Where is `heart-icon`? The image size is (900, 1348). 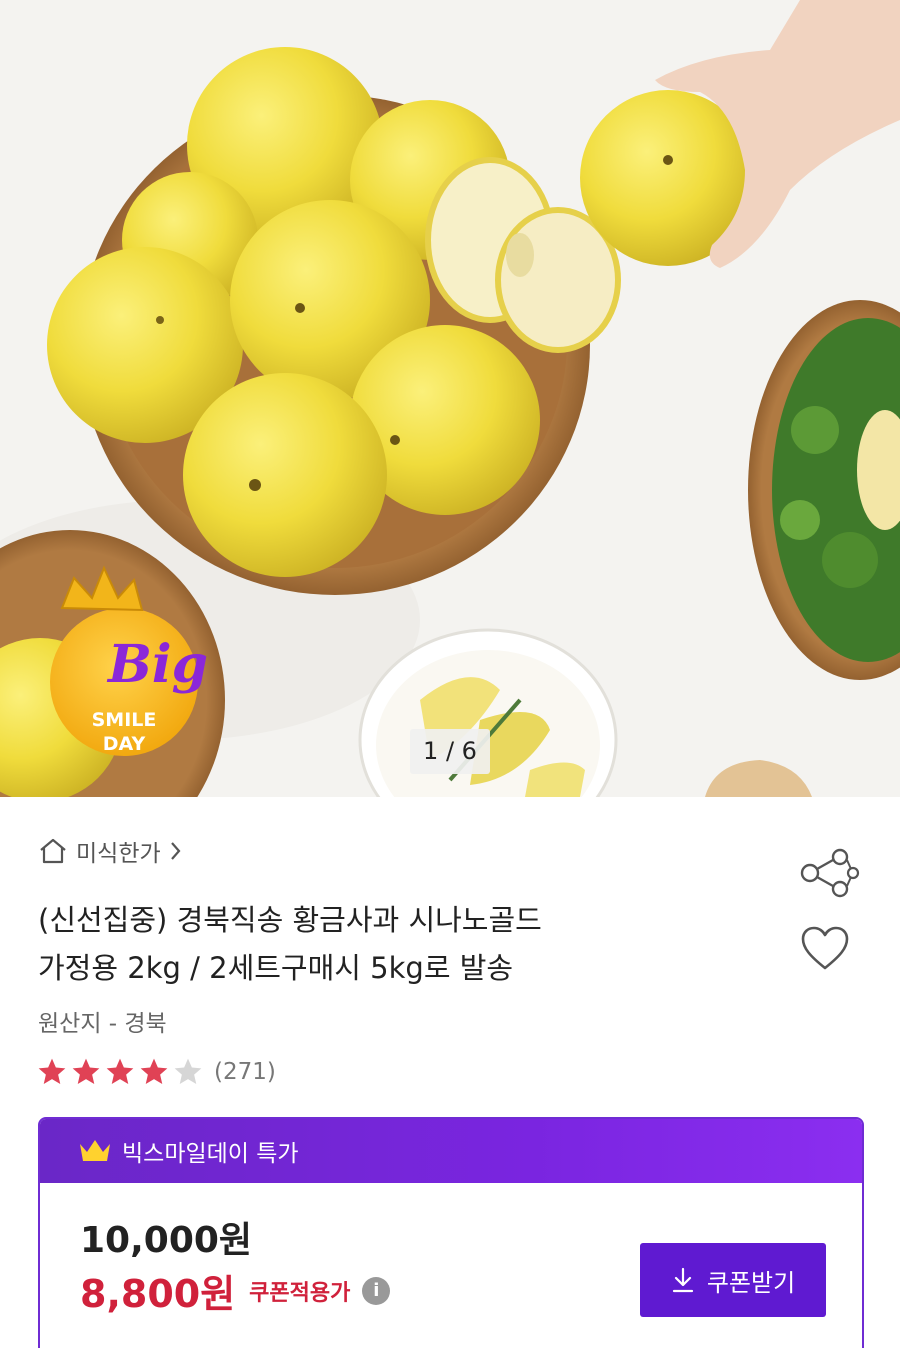 heart-icon is located at coordinates (825, 949).